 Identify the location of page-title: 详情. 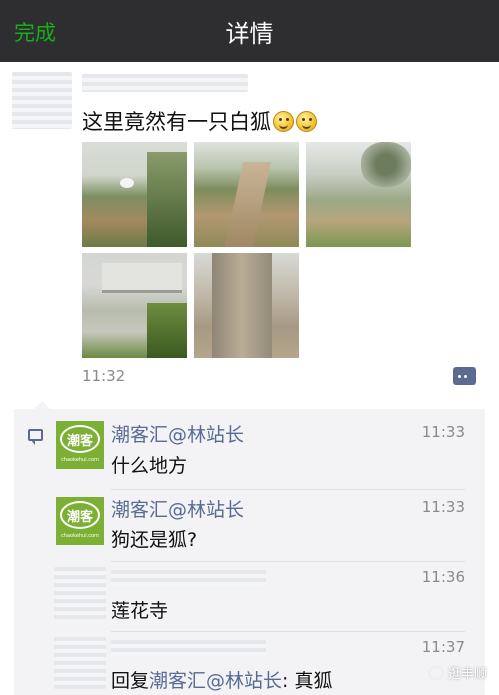
(249, 34).